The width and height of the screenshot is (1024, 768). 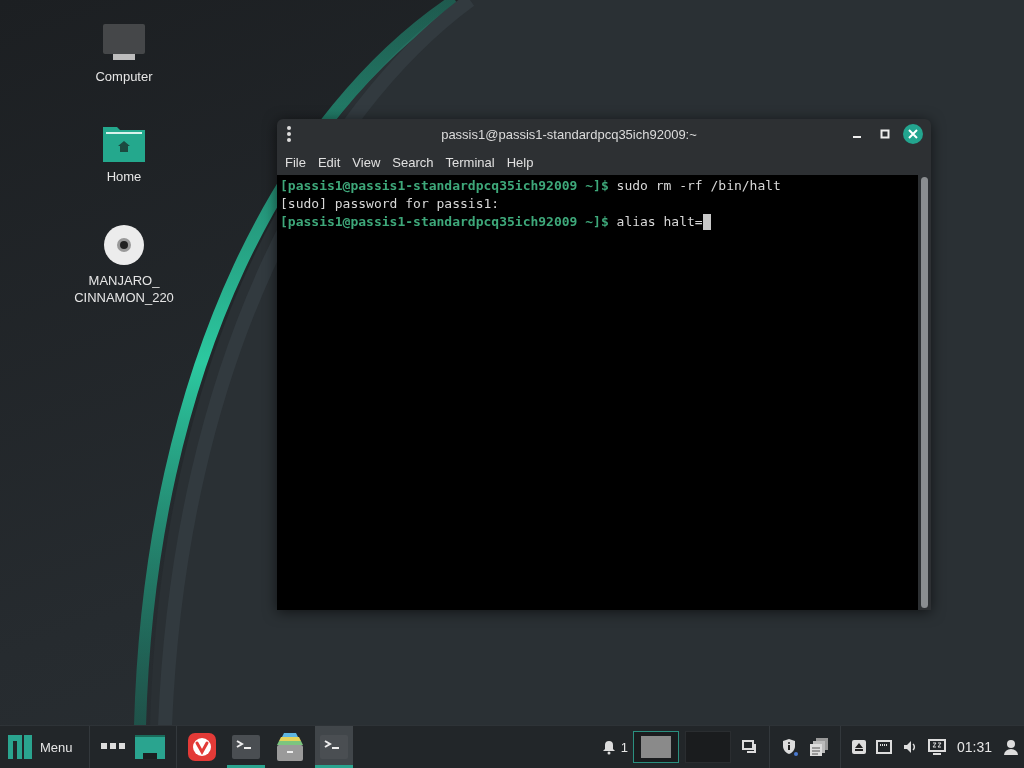 What do you see at coordinates (289, 134) in the screenshot?
I see `kebab-menu-icon` at bounding box center [289, 134].